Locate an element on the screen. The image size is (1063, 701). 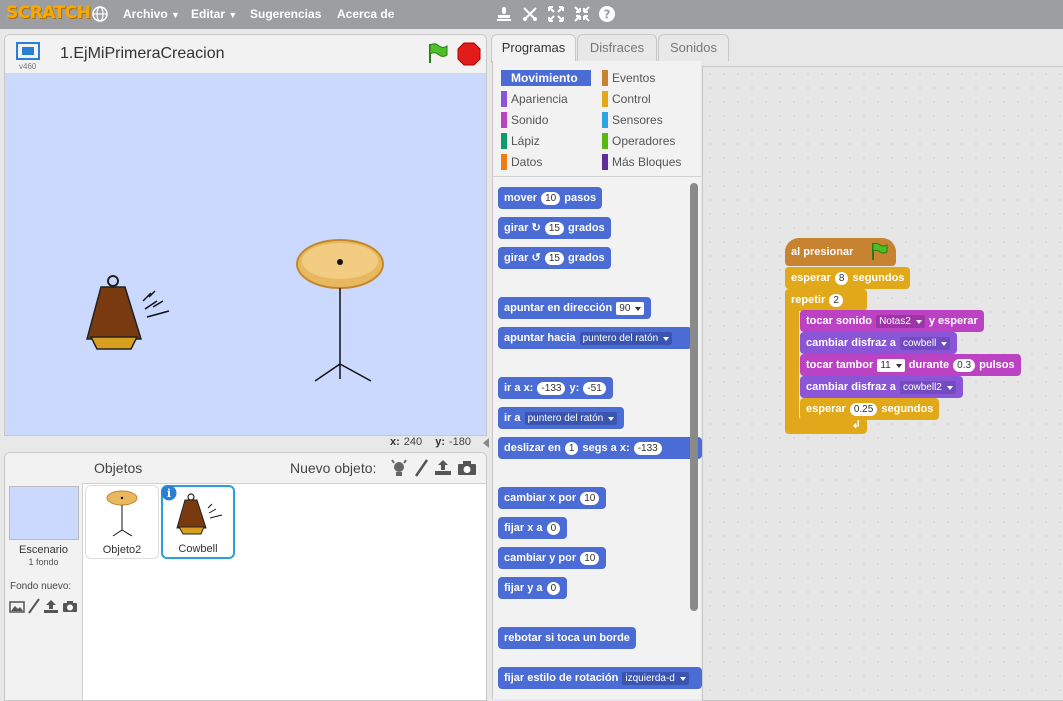
project-title: 1.EjMiPrimeraCreacion is located at coordinates (142, 54).